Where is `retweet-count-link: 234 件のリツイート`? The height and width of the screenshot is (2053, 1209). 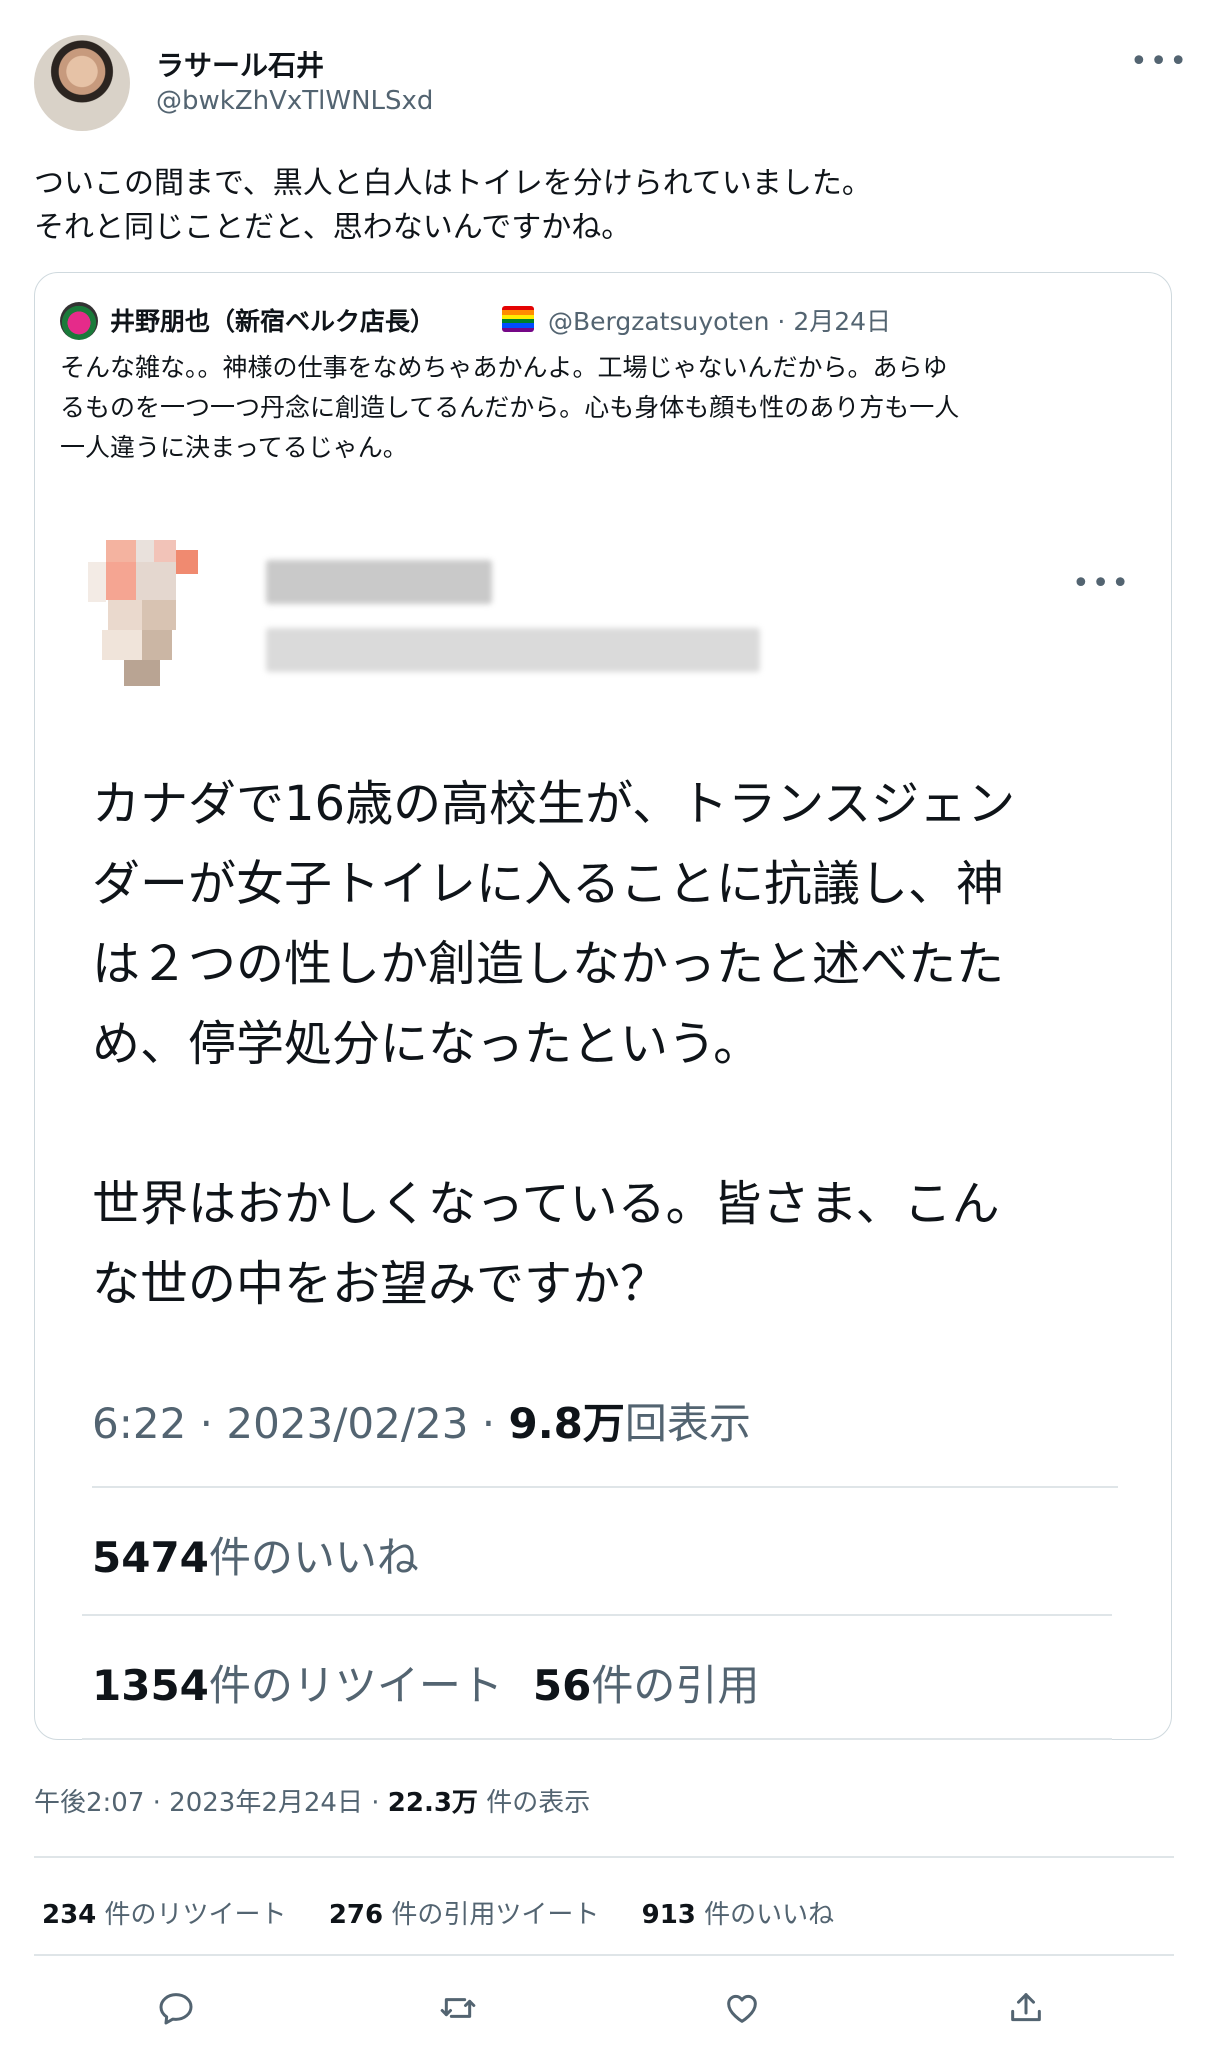
retweet-count-link: 234 件のリツイート is located at coordinates (164, 1915).